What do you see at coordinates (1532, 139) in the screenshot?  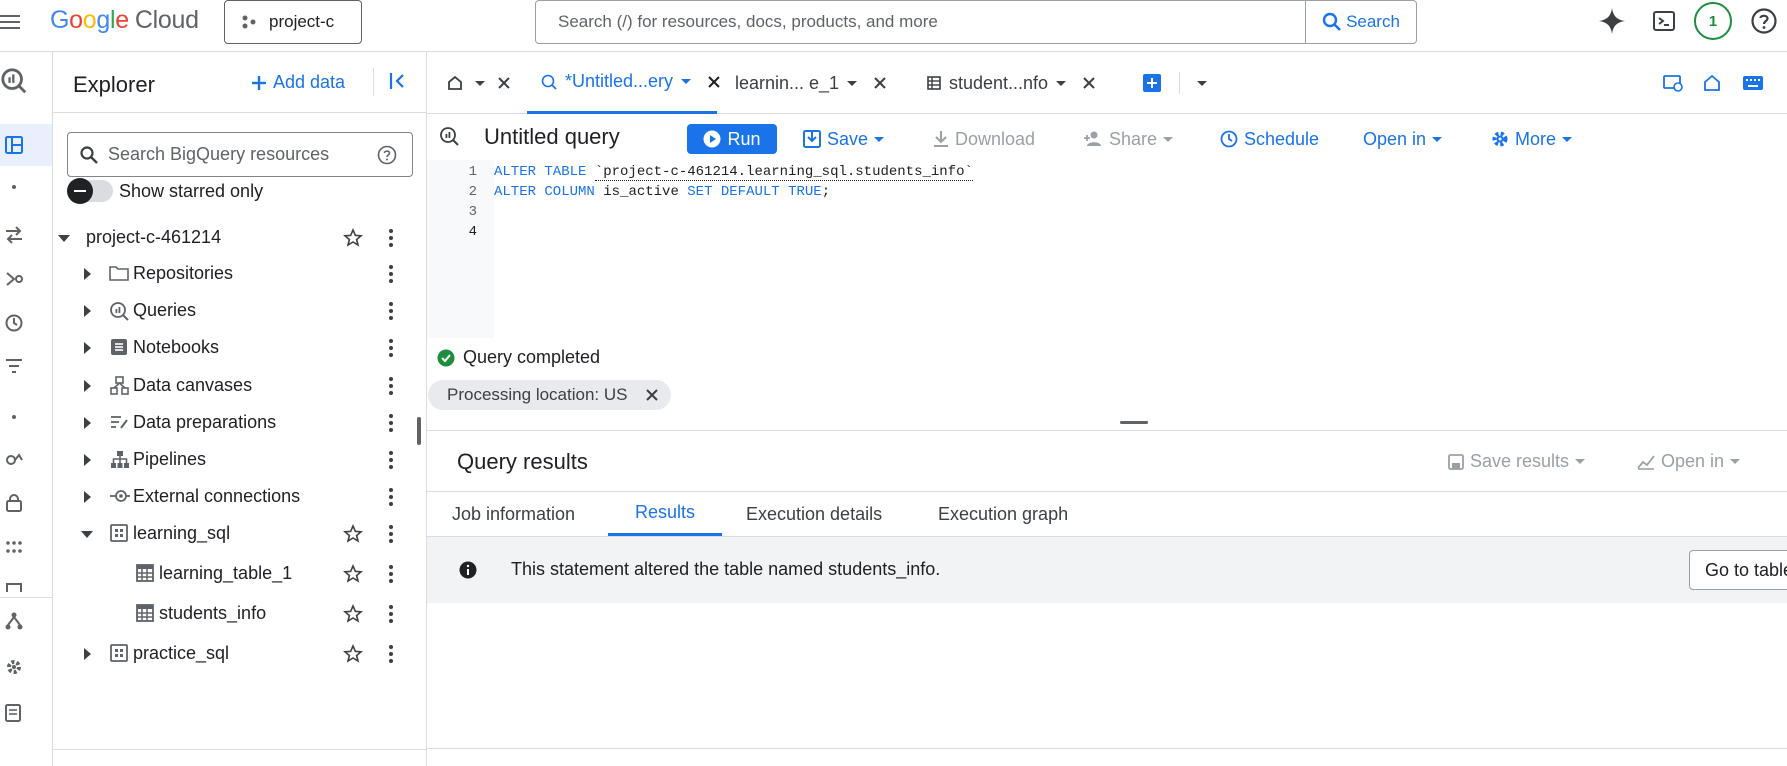 I see `more-button: More` at bounding box center [1532, 139].